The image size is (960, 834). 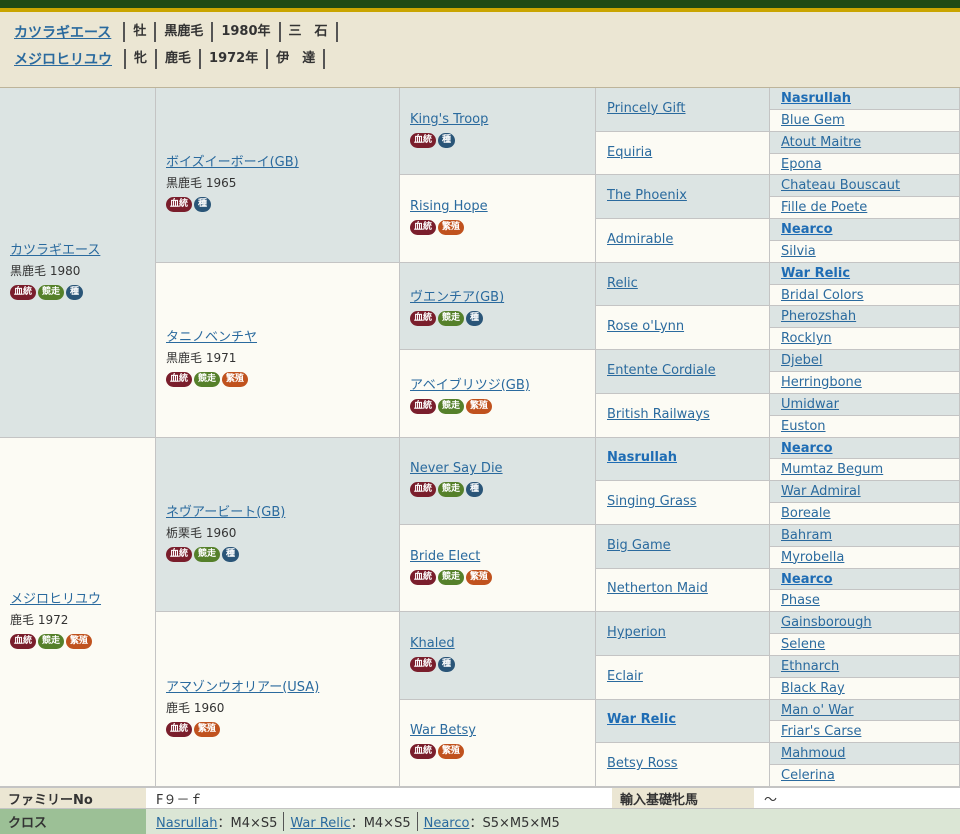 What do you see at coordinates (451, 556) in the screenshot?
I see `horse-name-link: Bride Elect` at bounding box center [451, 556].